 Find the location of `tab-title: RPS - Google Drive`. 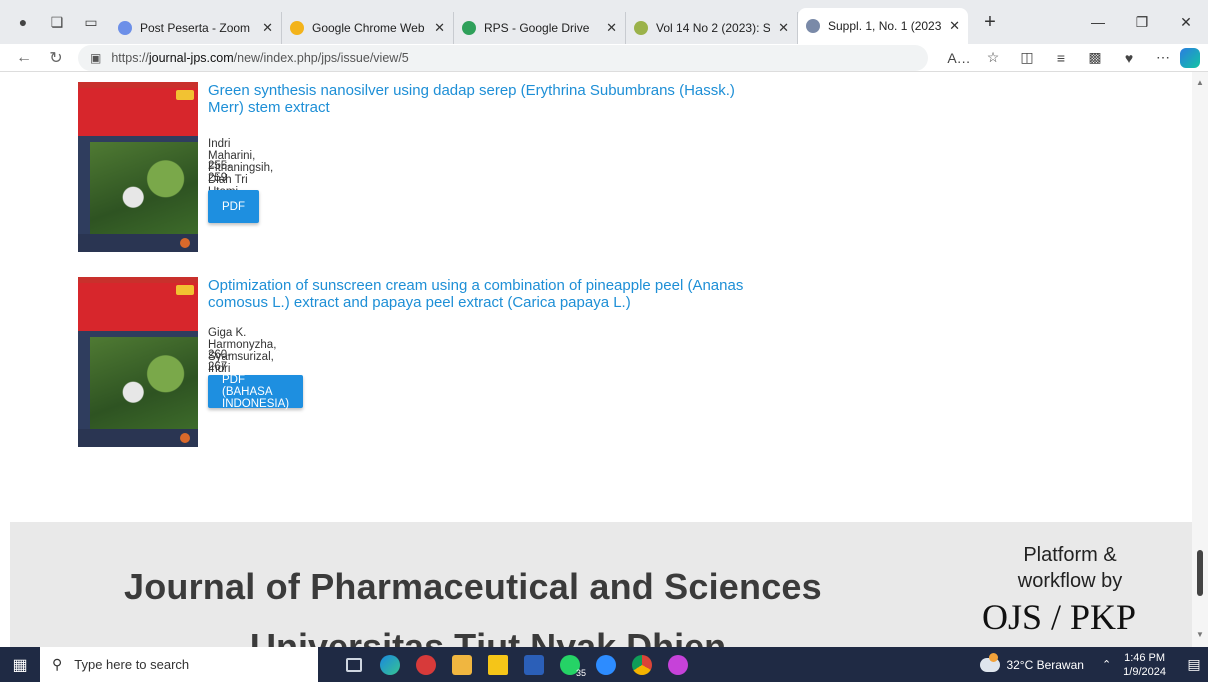

tab-title: RPS - Google Drive is located at coordinates (537, 28).